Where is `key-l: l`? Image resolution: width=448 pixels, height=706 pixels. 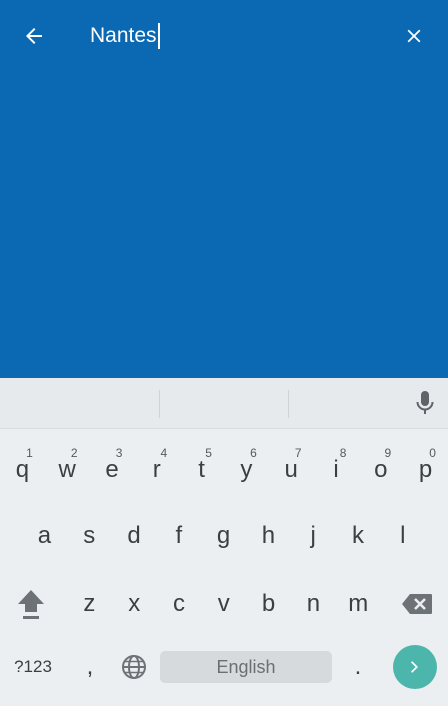
key-l: l is located at coordinates (402, 532).